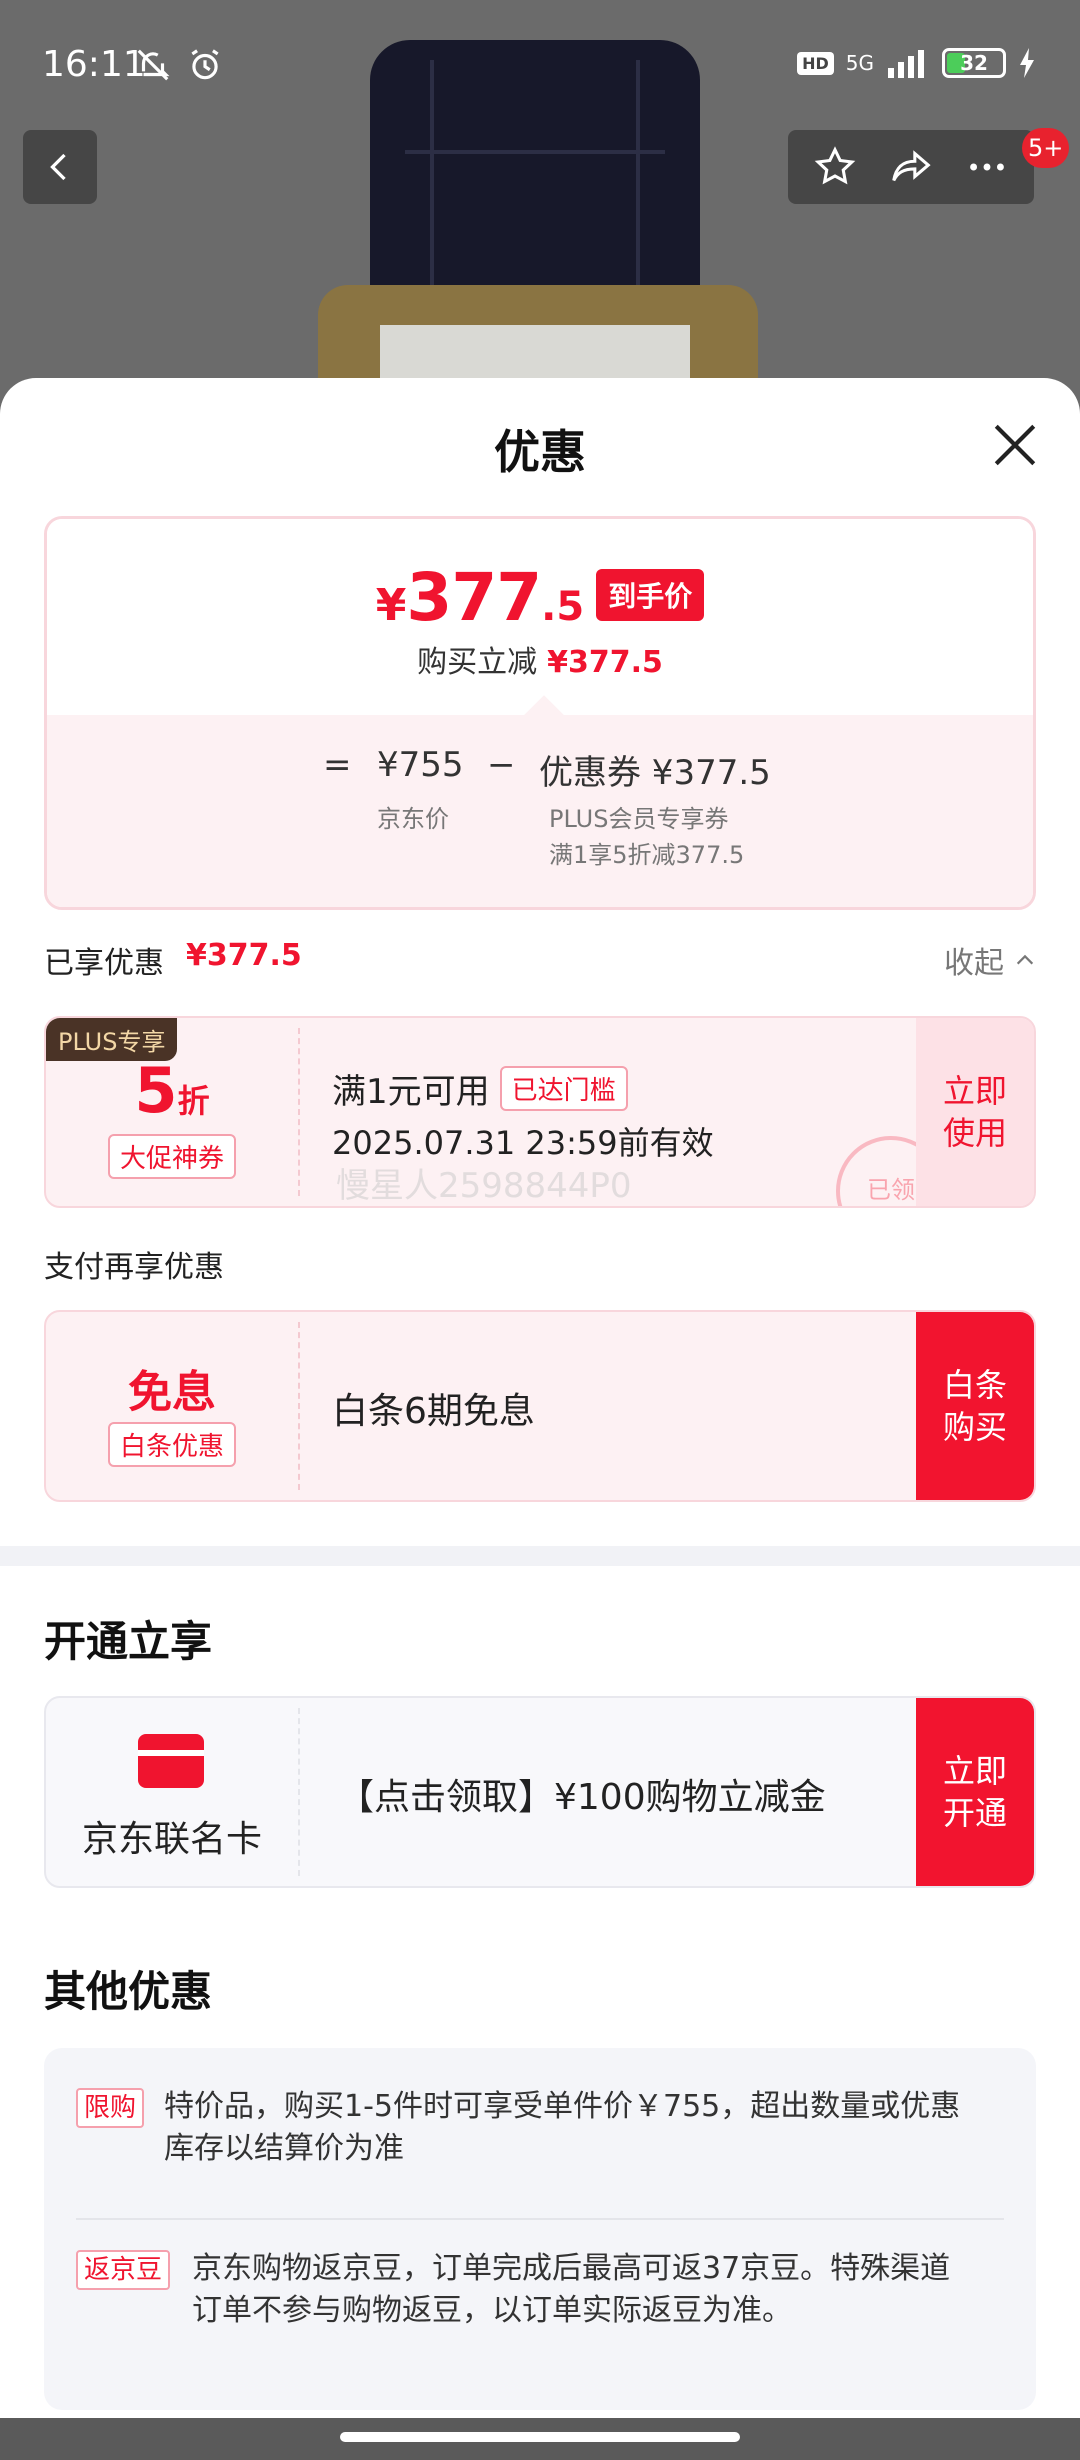 The image size is (1080, 2460). Describe the element at coordinates (413, 819) in the screenshot. I see `jd-price-label: 京东价` at that location.